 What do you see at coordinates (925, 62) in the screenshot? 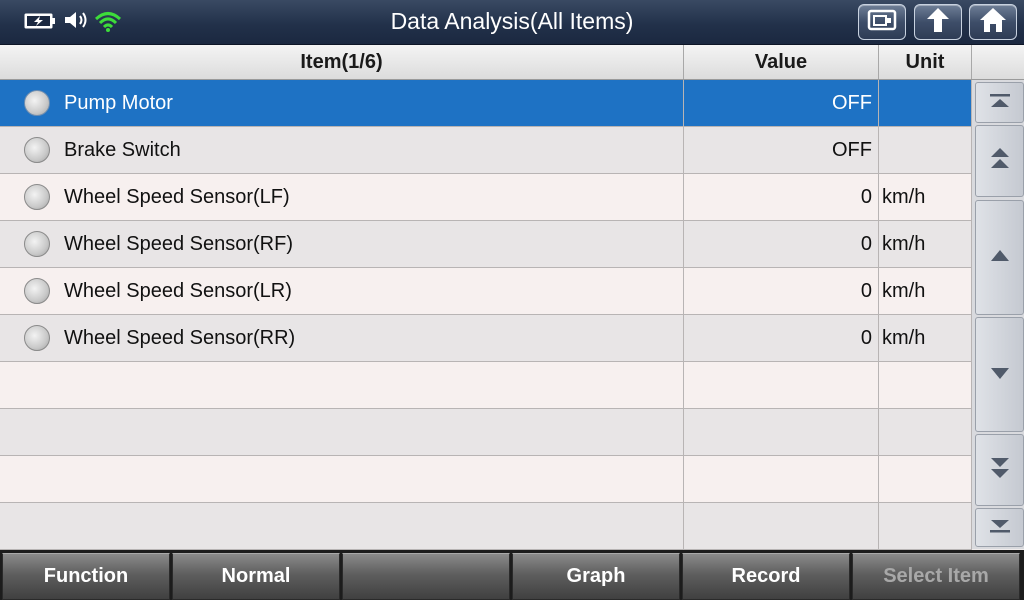
I see `column-header-unit: Unit` at bounding box center [925, 62].